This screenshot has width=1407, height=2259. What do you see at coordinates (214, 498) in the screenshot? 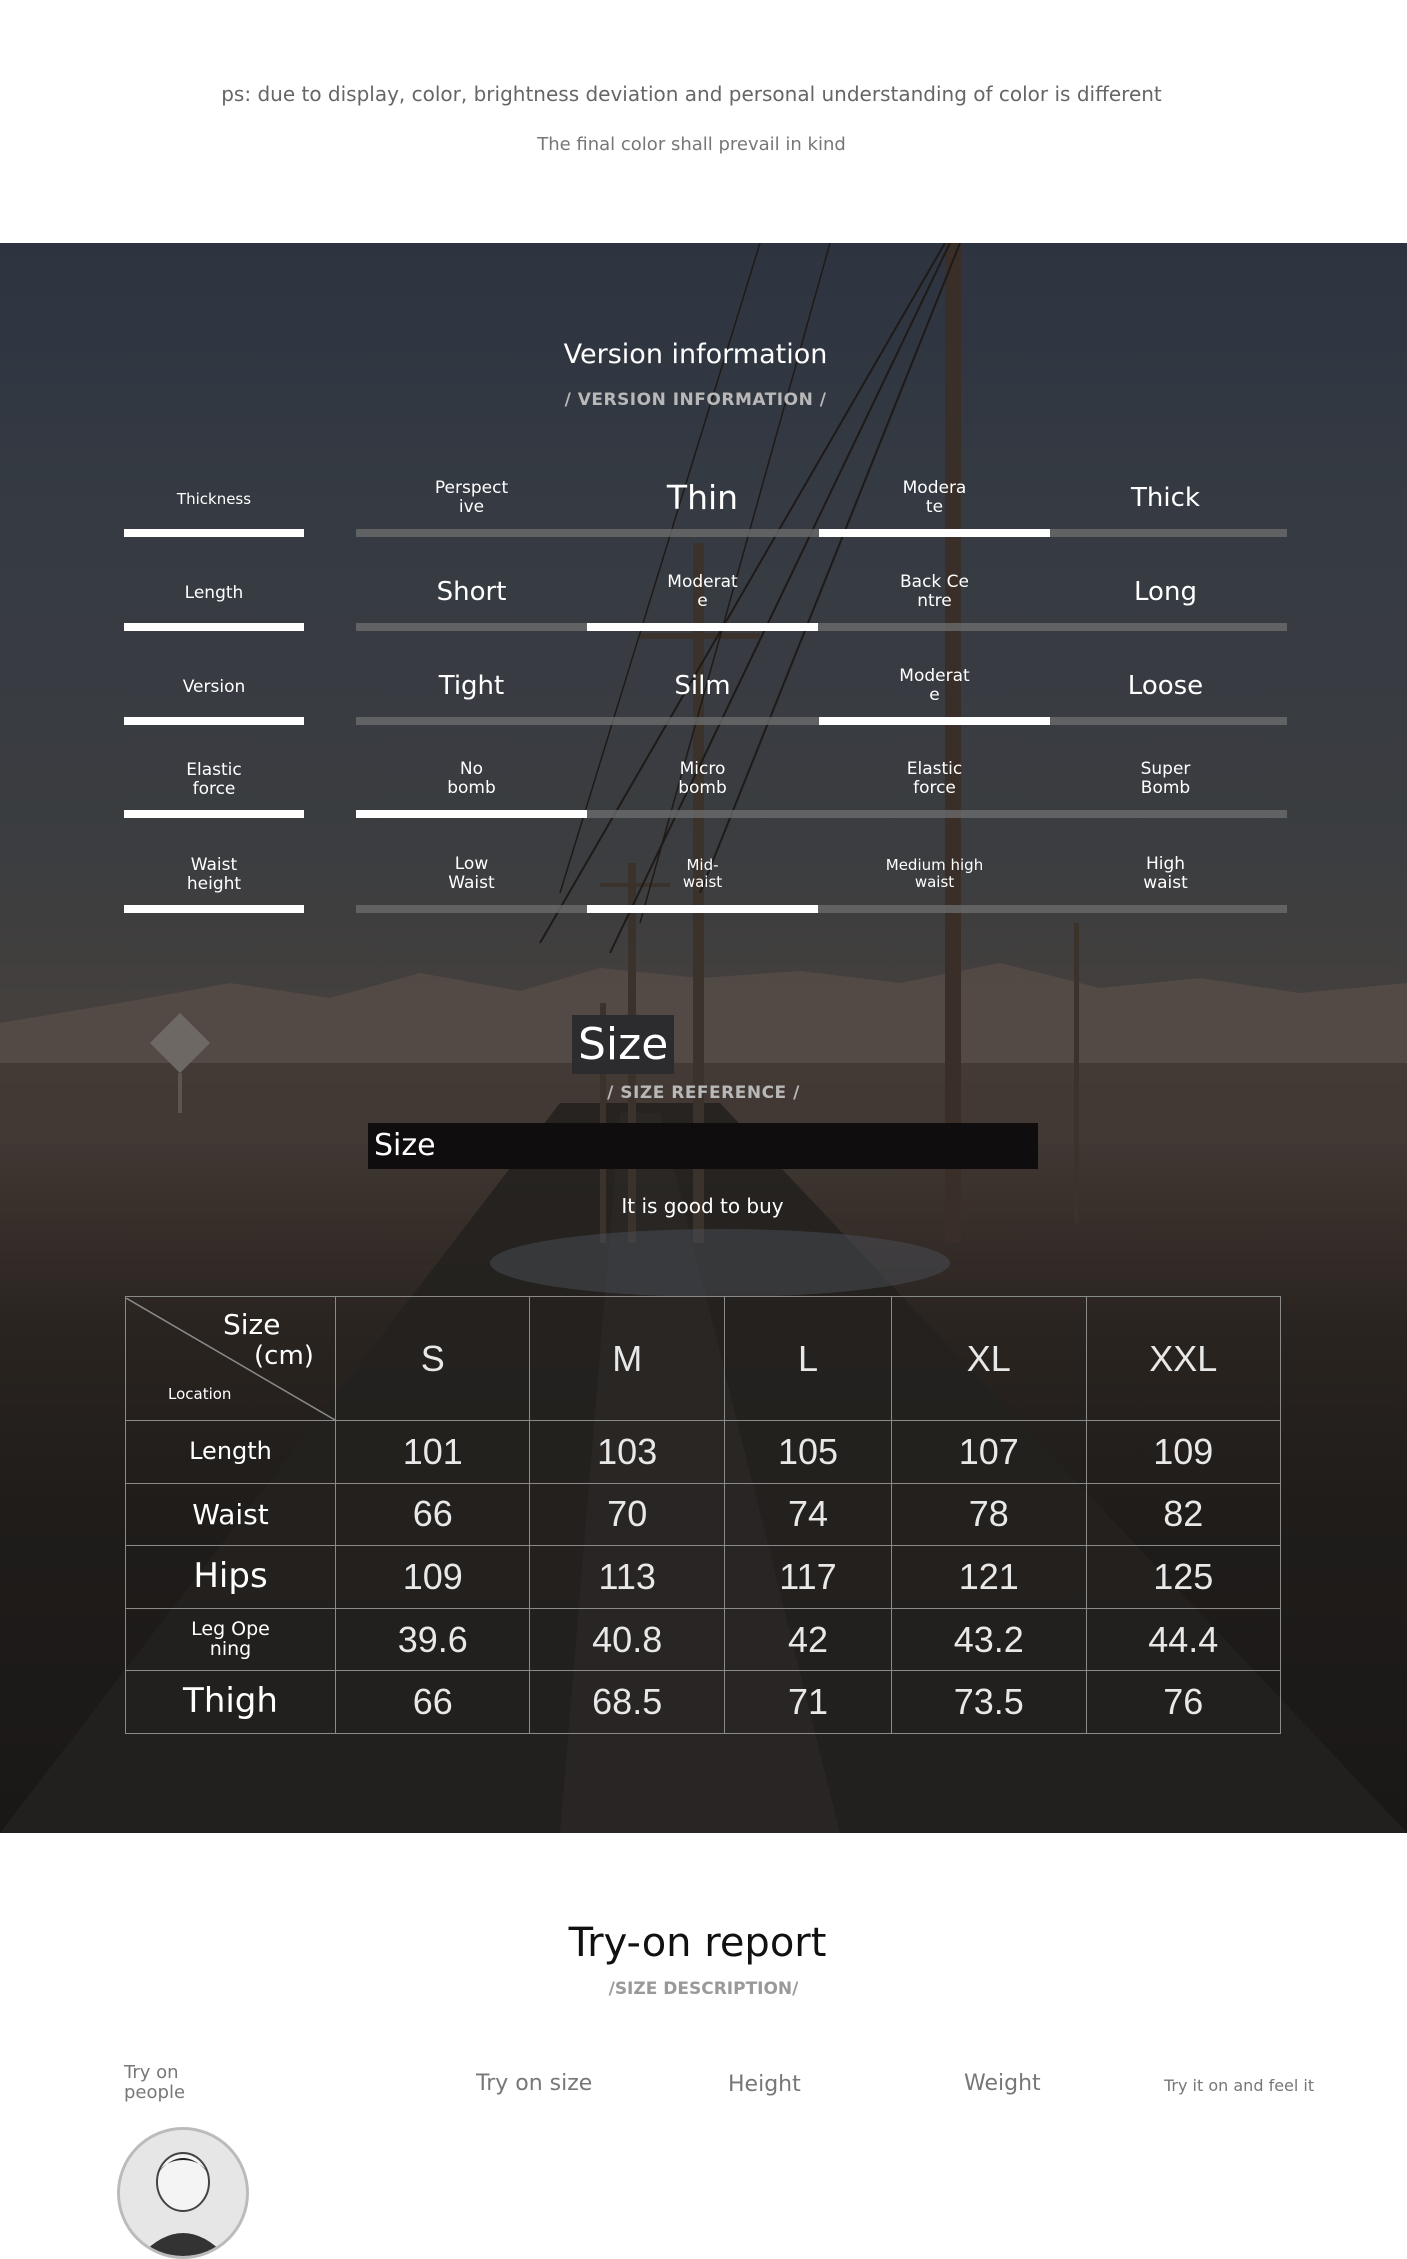
I see `version-row-label: Thickness` at bounding box center [214, 498].